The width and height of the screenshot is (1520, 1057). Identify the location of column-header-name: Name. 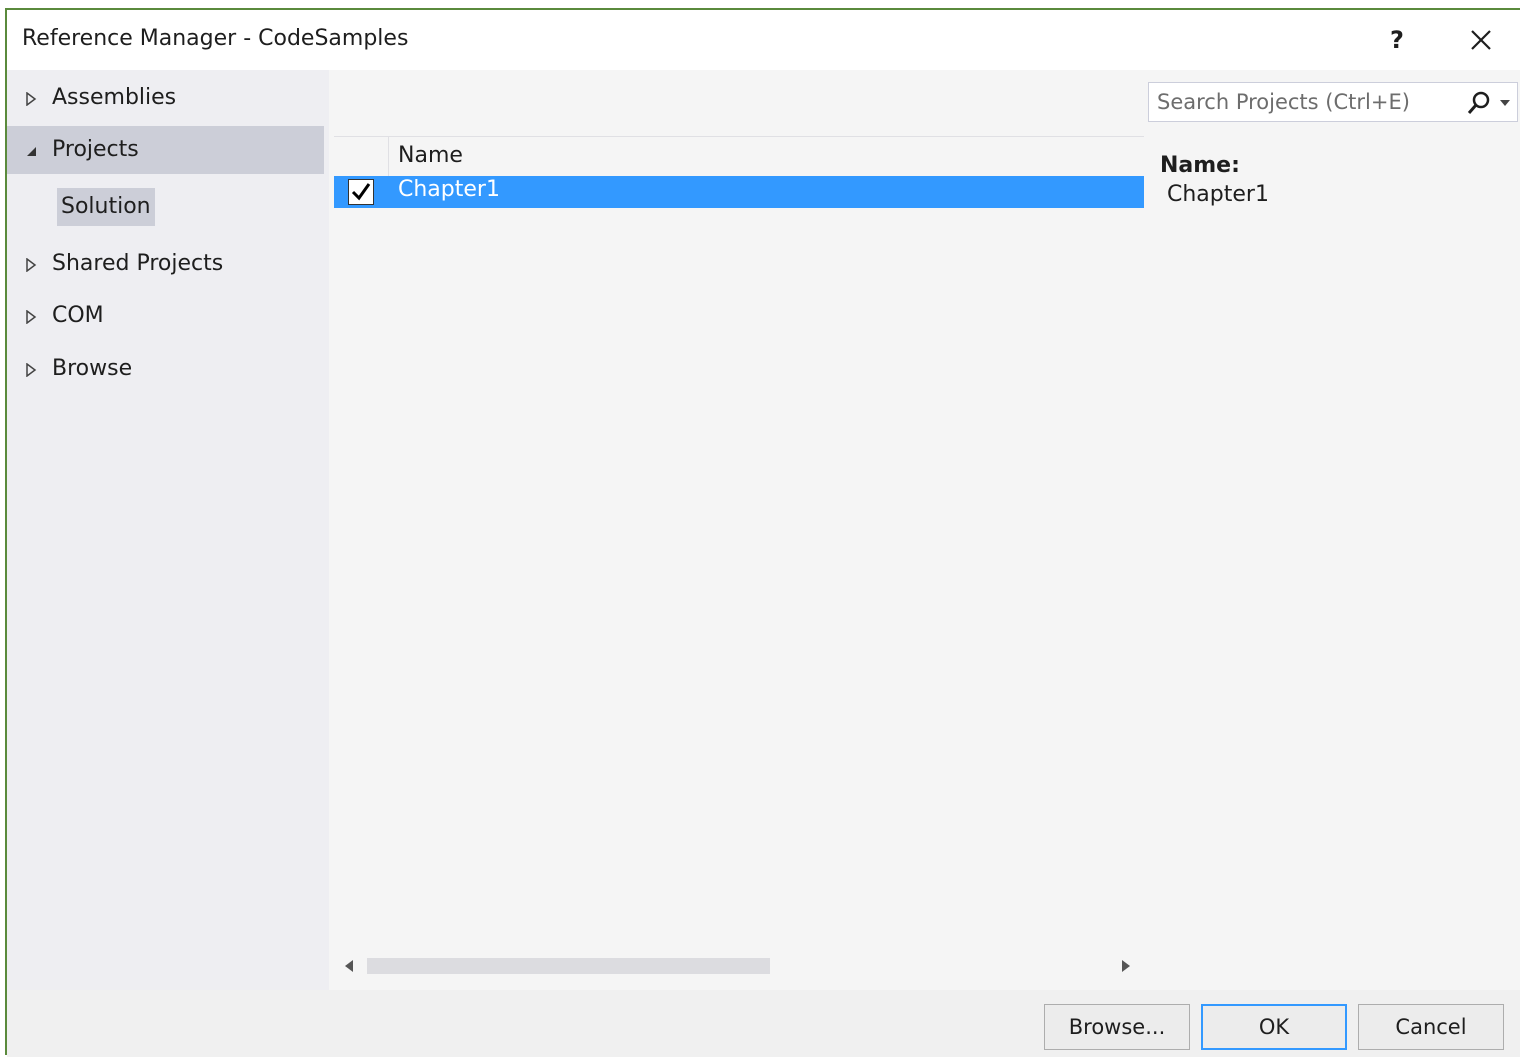
(430, 155).